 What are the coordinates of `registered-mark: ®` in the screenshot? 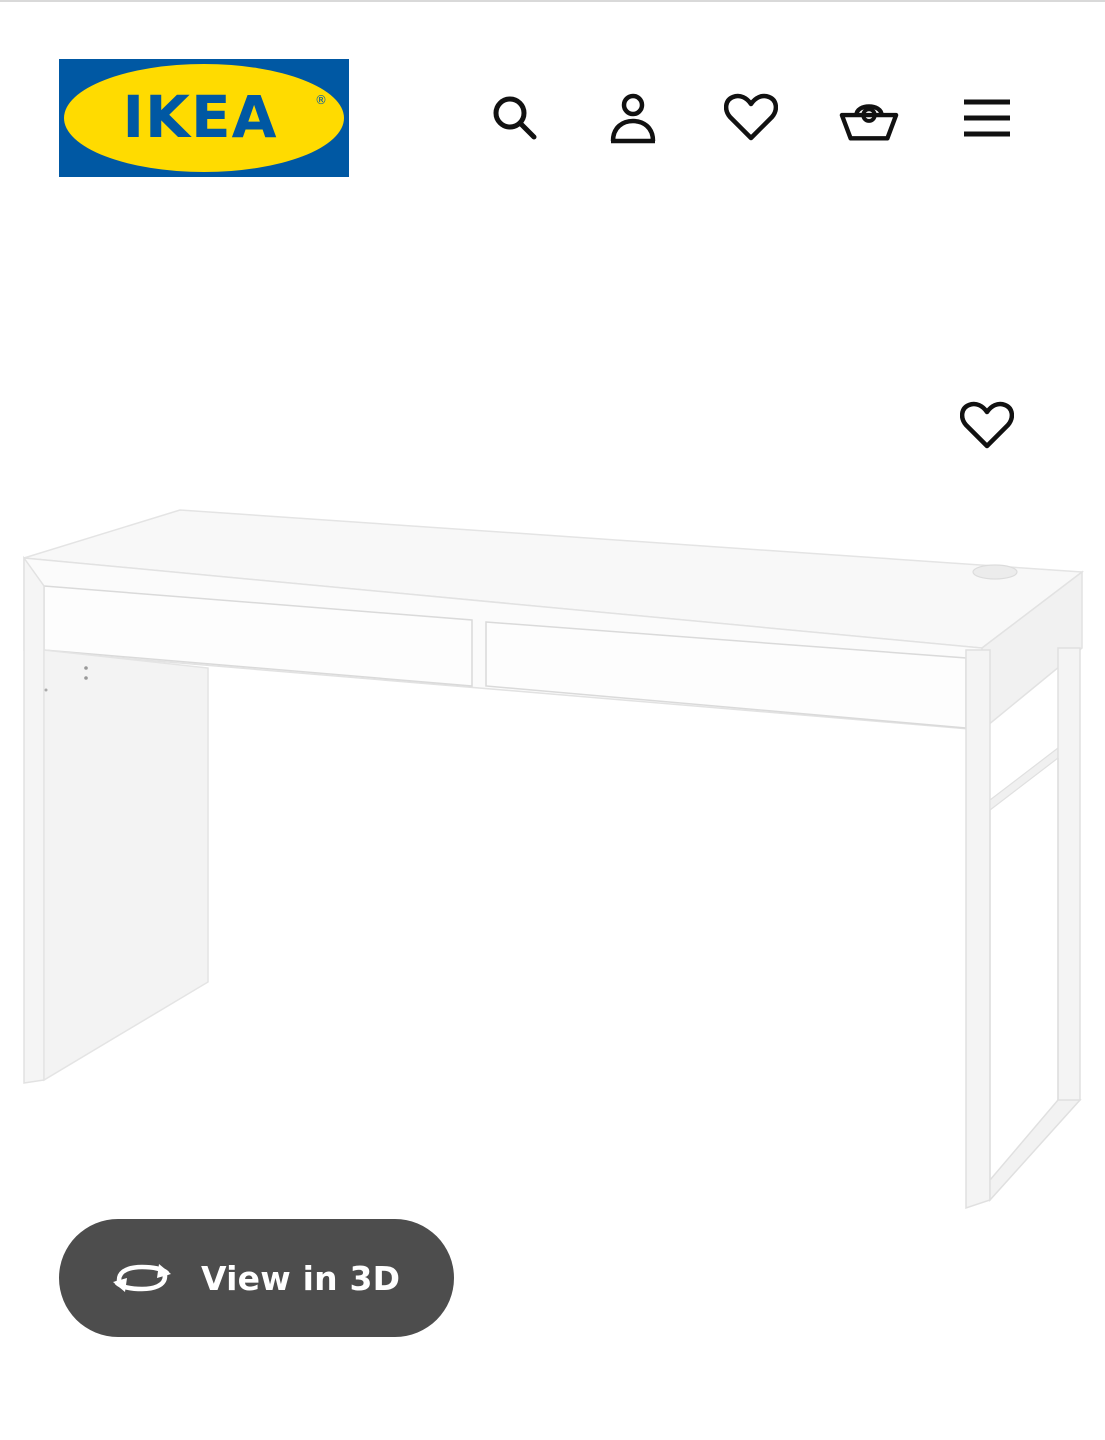 It's located at (321, 100).